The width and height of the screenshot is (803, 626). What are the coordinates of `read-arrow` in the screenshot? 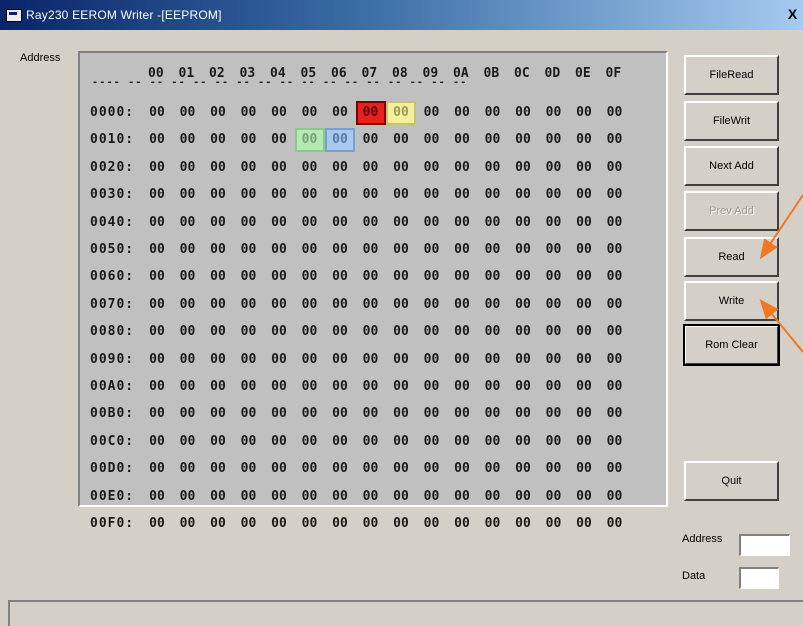 It's located at (781, 227).